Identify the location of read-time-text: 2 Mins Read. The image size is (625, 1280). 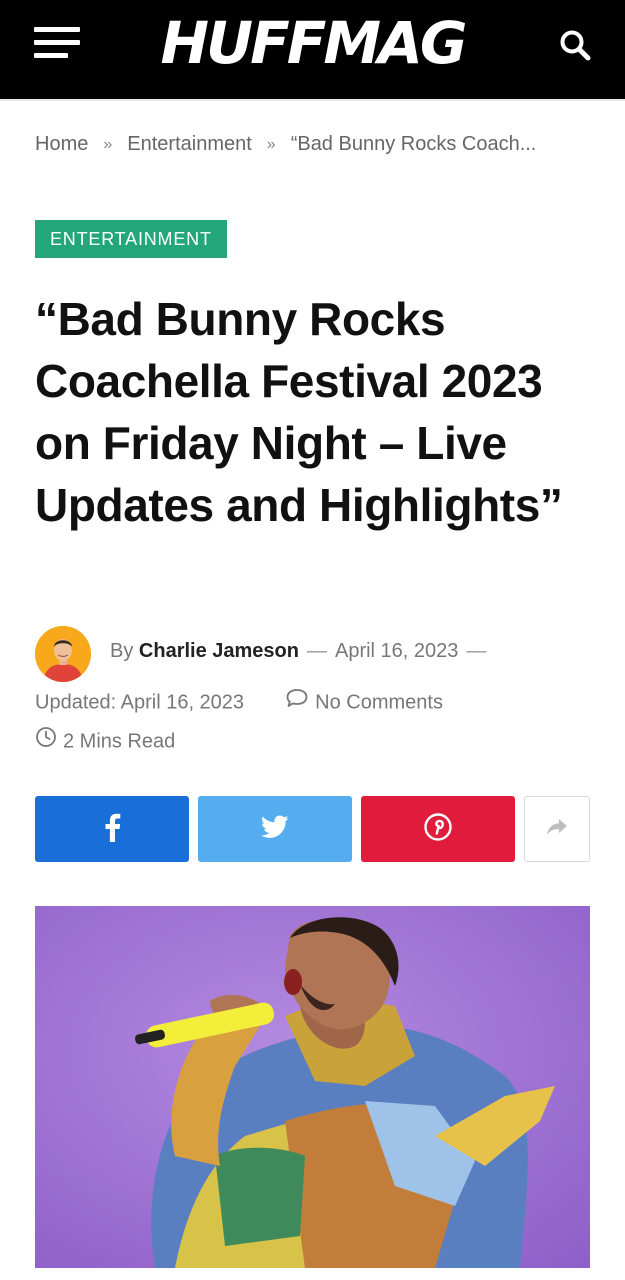
(119, 741).